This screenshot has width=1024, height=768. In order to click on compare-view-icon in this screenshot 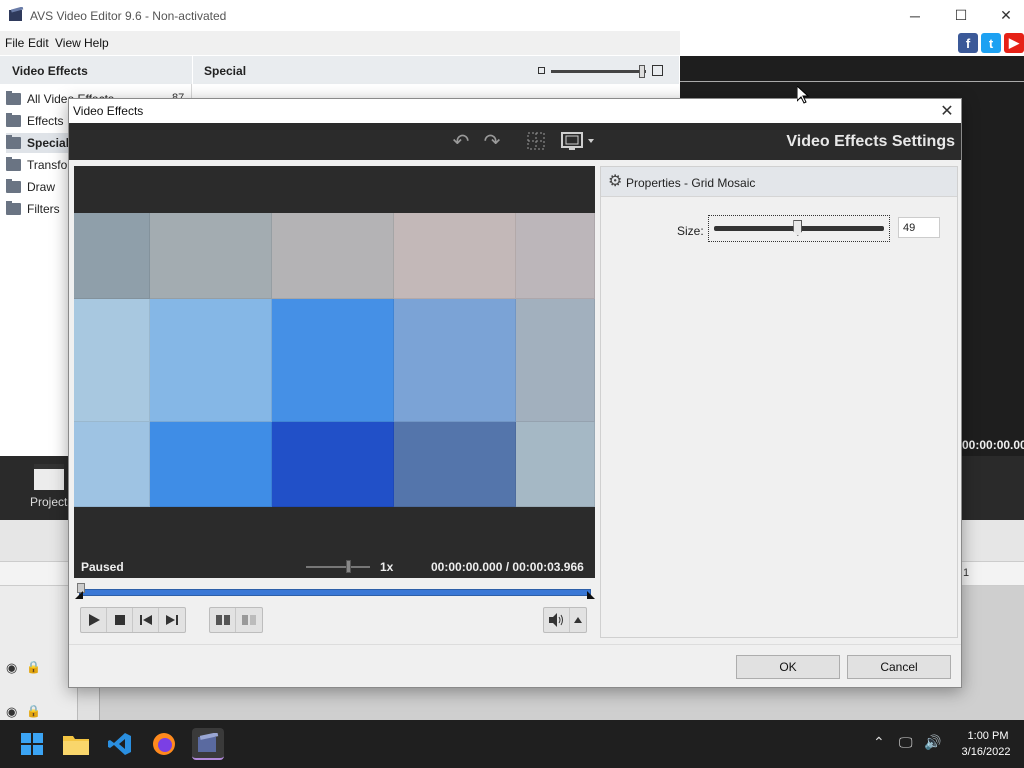, I will do `click(249, 620)`.